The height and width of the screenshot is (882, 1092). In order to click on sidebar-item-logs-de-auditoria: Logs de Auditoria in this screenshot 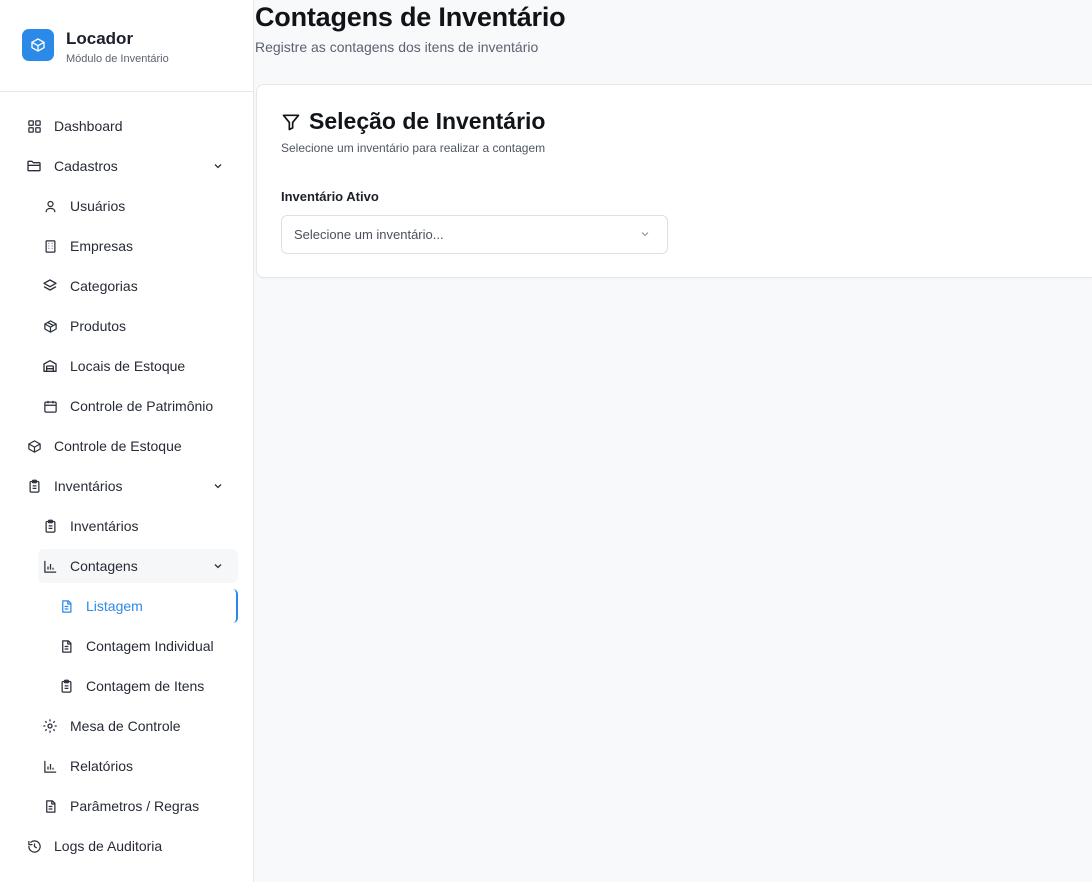, I will do `click(126, 846)`.